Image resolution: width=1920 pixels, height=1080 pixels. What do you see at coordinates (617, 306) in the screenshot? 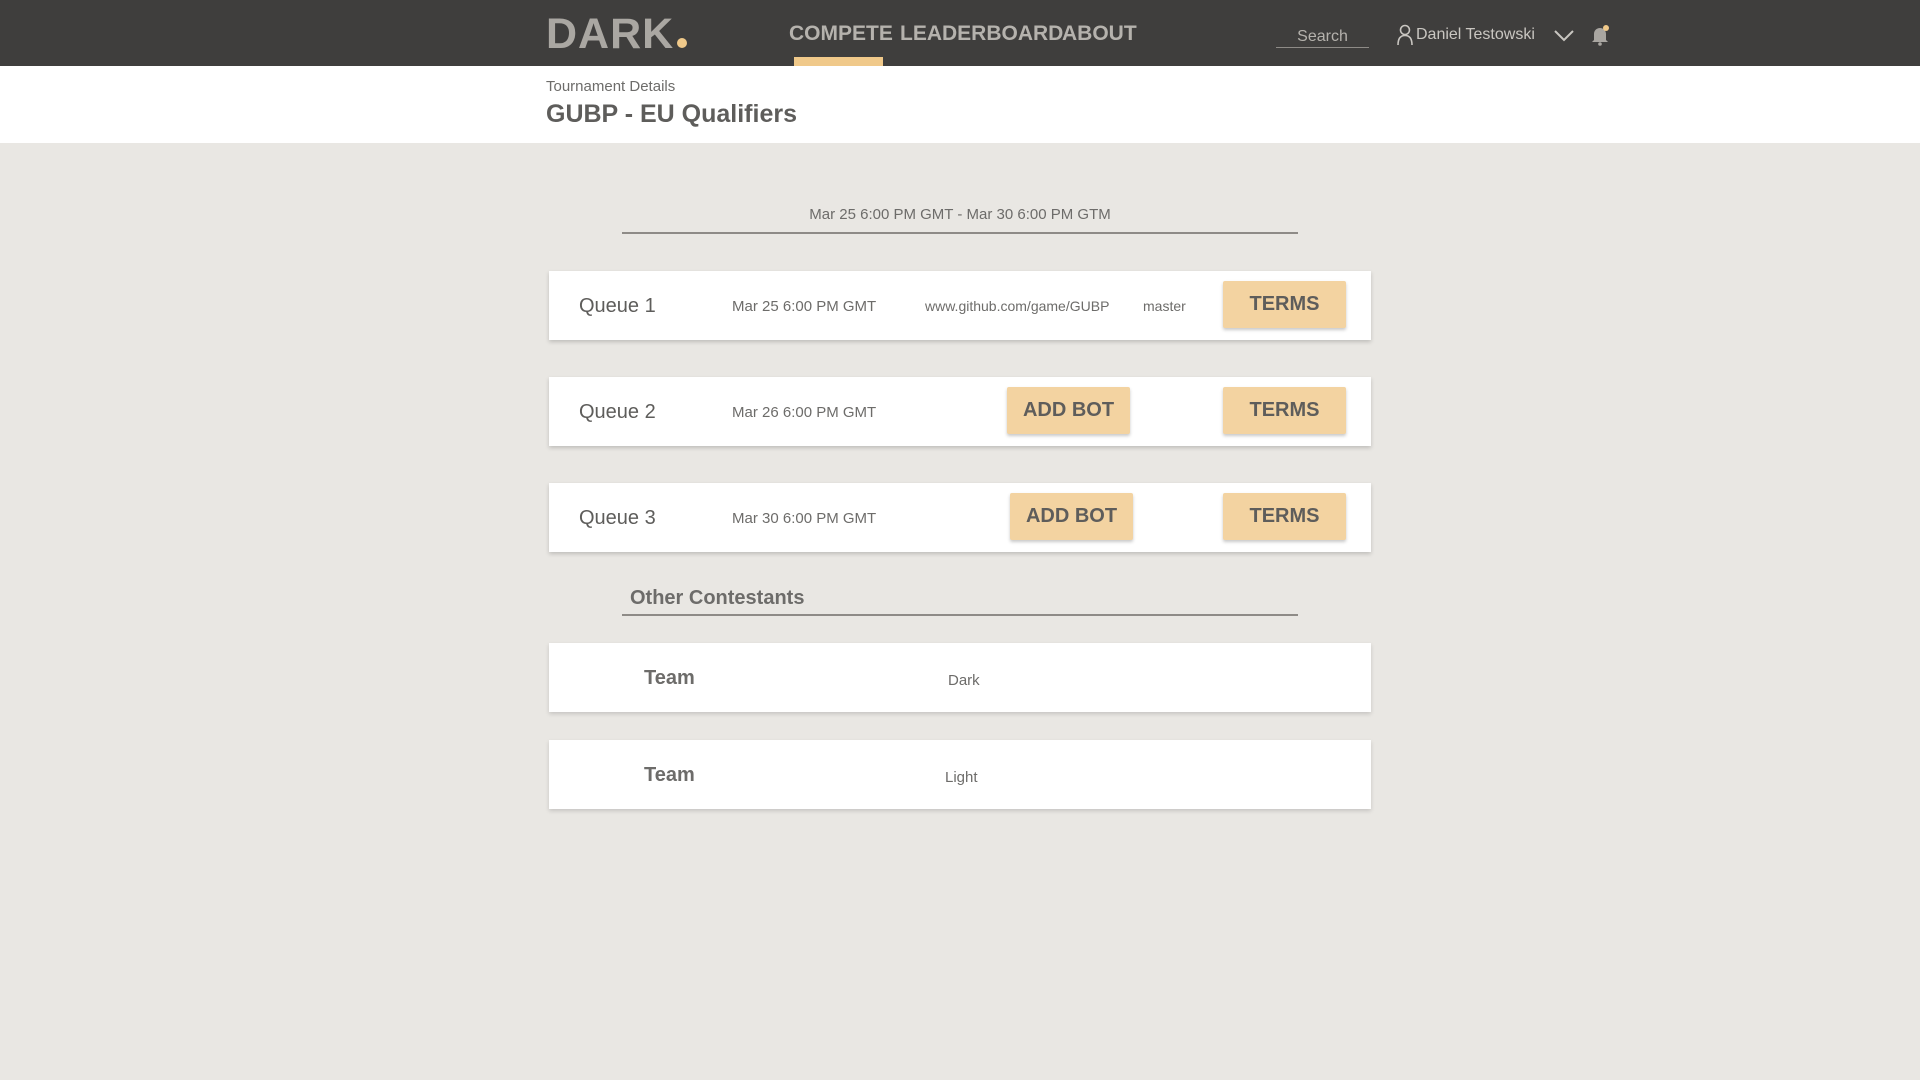
I see `queue-name: Queue 1` at bounding box center [617, 306].